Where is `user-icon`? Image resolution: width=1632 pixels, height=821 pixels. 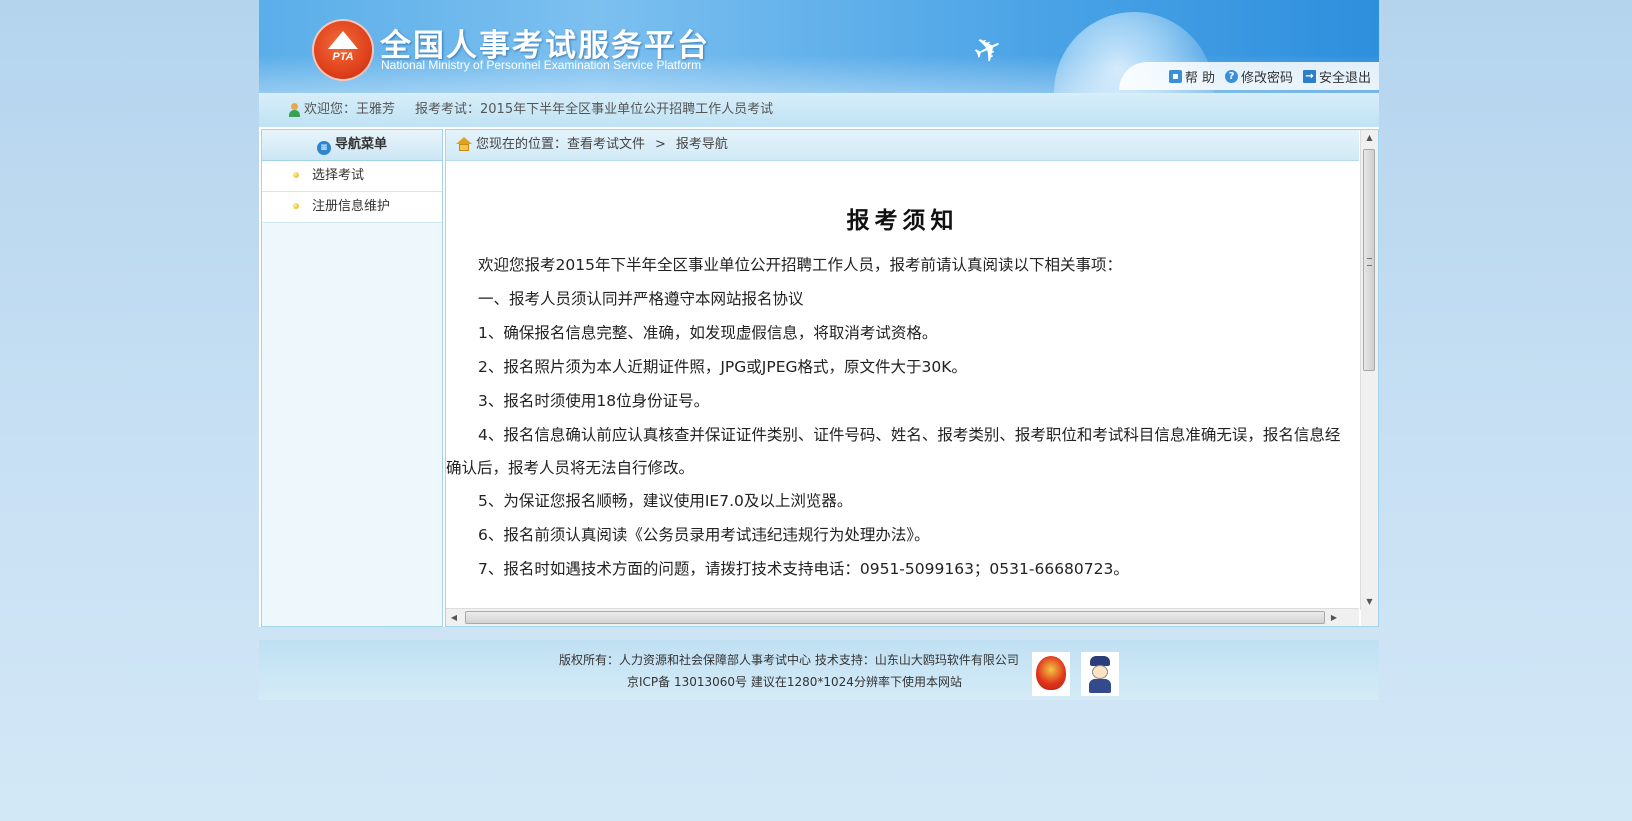
user-icon is located at coordinates (294, 110).